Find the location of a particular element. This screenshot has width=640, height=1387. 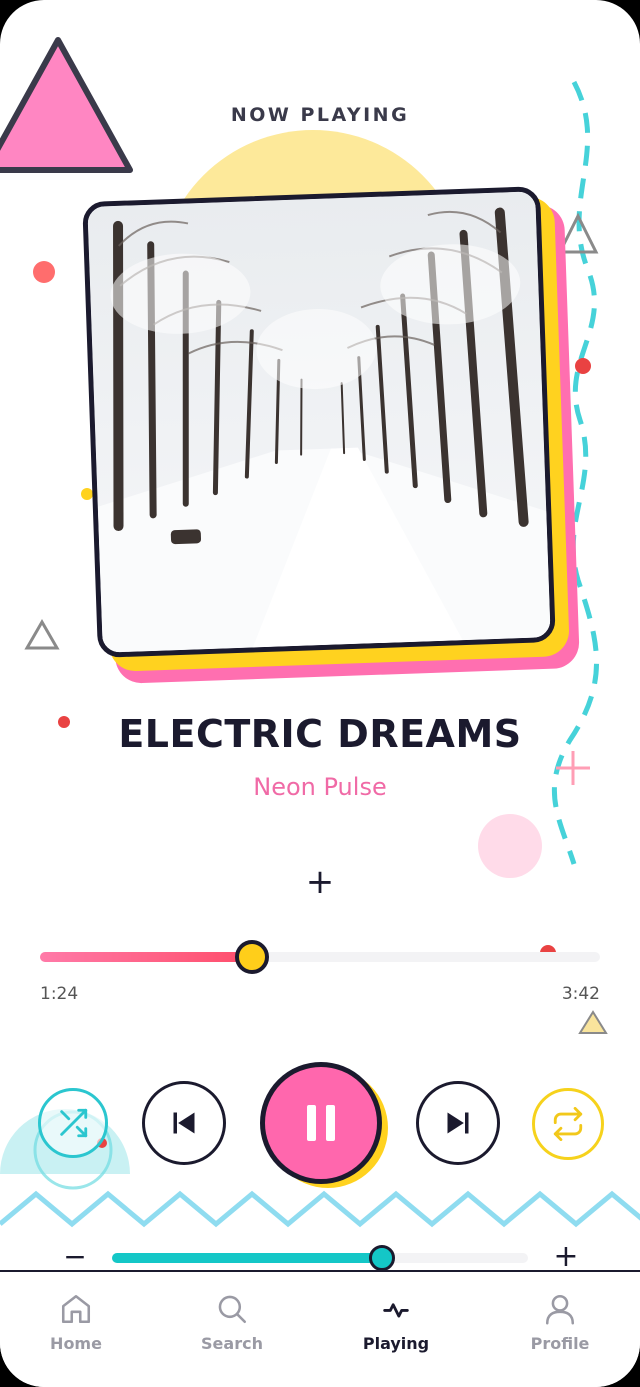

progress-fill is located at coordinates (146, 957).